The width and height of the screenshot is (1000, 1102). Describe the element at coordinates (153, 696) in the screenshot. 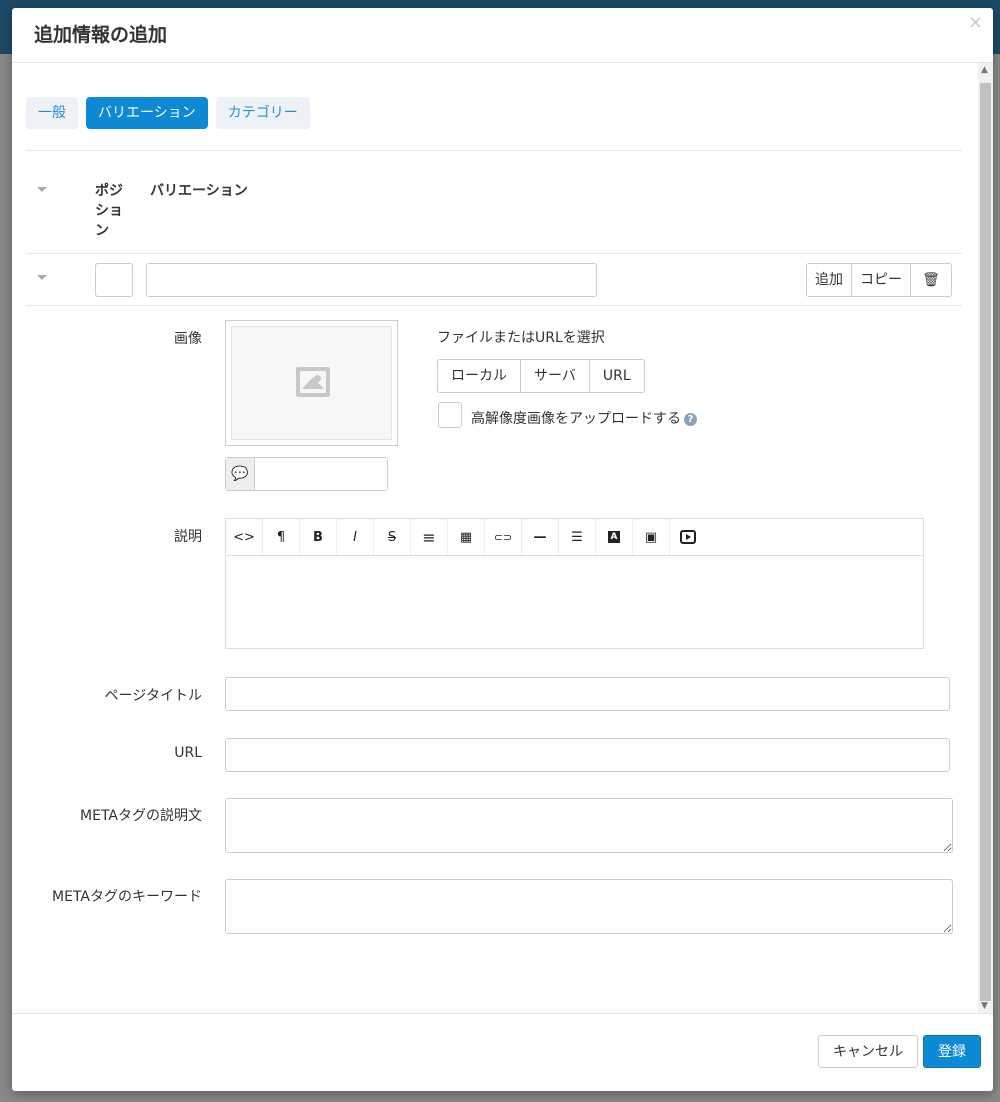

I see `page-title-label: ページタイトル` at that location.